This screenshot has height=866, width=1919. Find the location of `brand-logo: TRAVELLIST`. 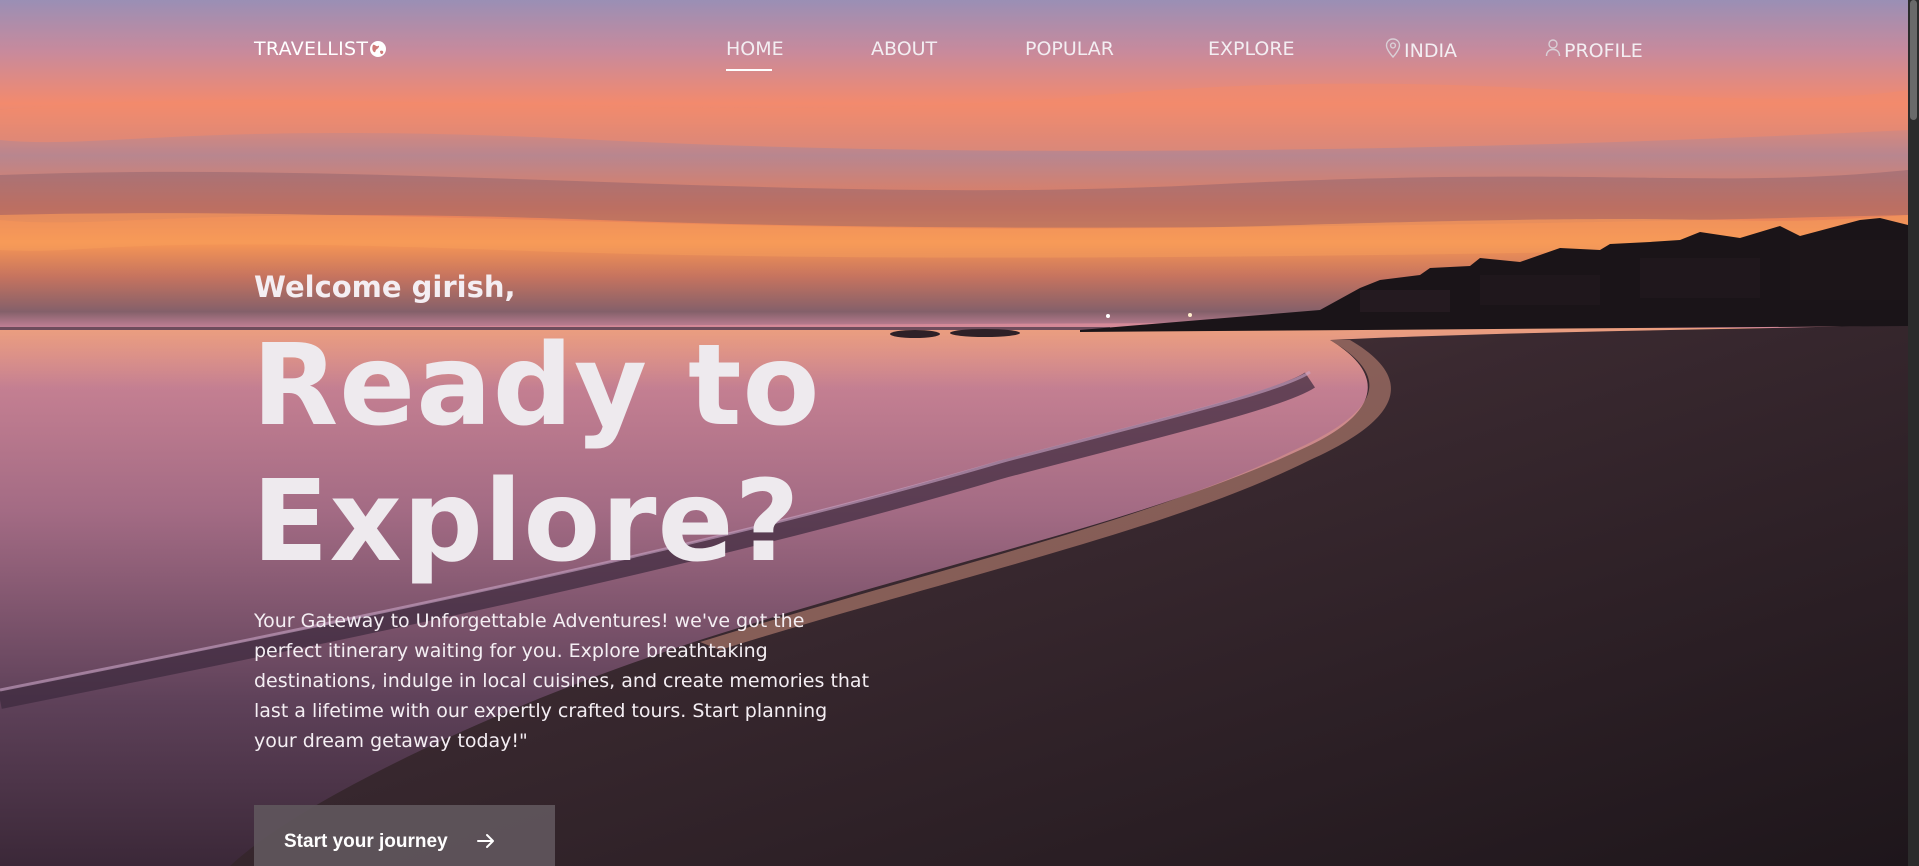

brand-logo: TRAVELLIST is located at coordinates (320, 49).